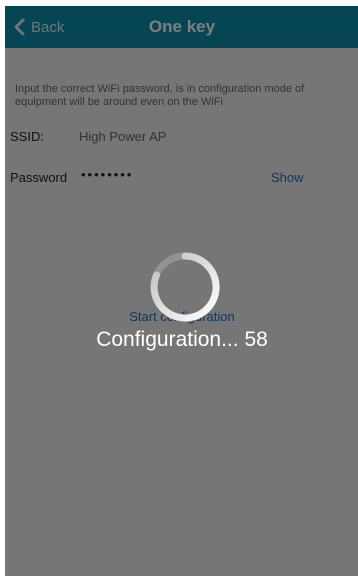 The width and height of the screenshot is (358, 576). I want to click on progress-text: Configuration... 58, so click(182, 339).